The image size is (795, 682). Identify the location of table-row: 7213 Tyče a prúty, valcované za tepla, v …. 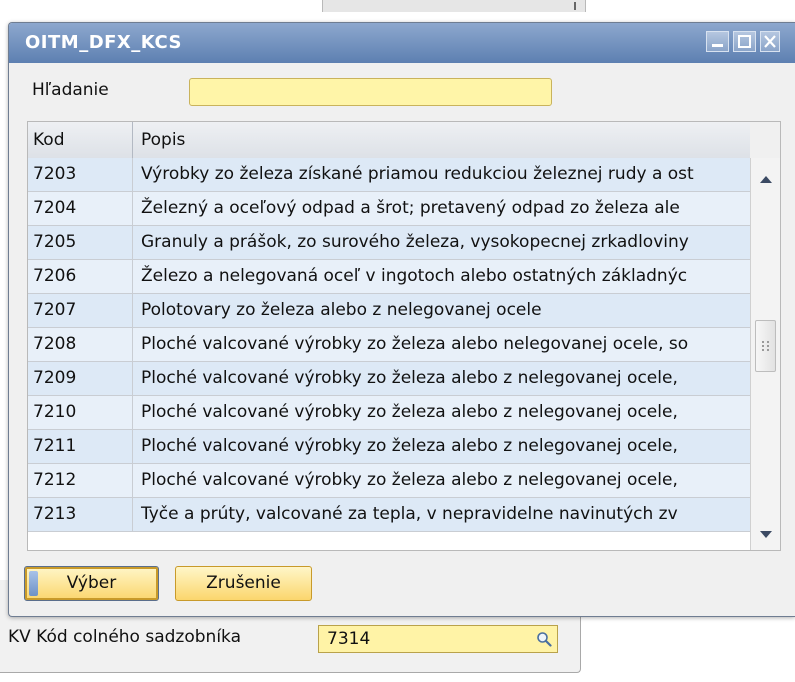
(389, 515).